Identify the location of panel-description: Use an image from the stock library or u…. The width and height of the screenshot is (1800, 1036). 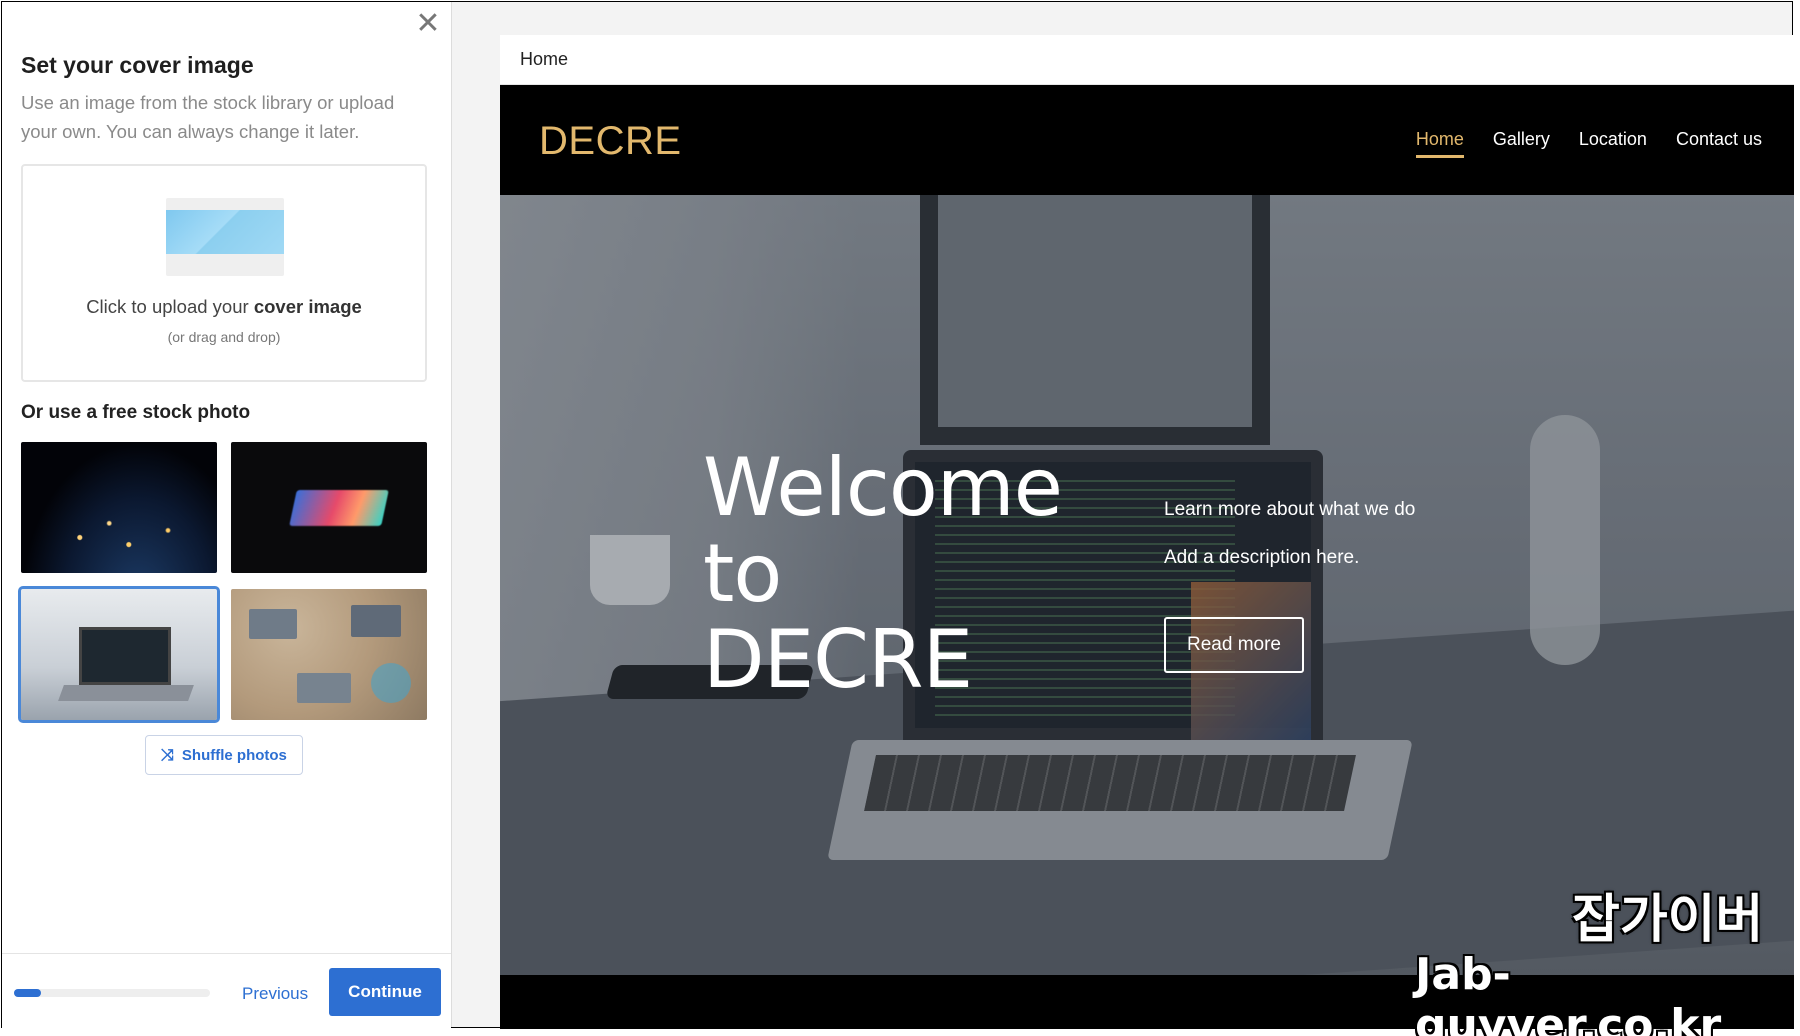
(208, 117).